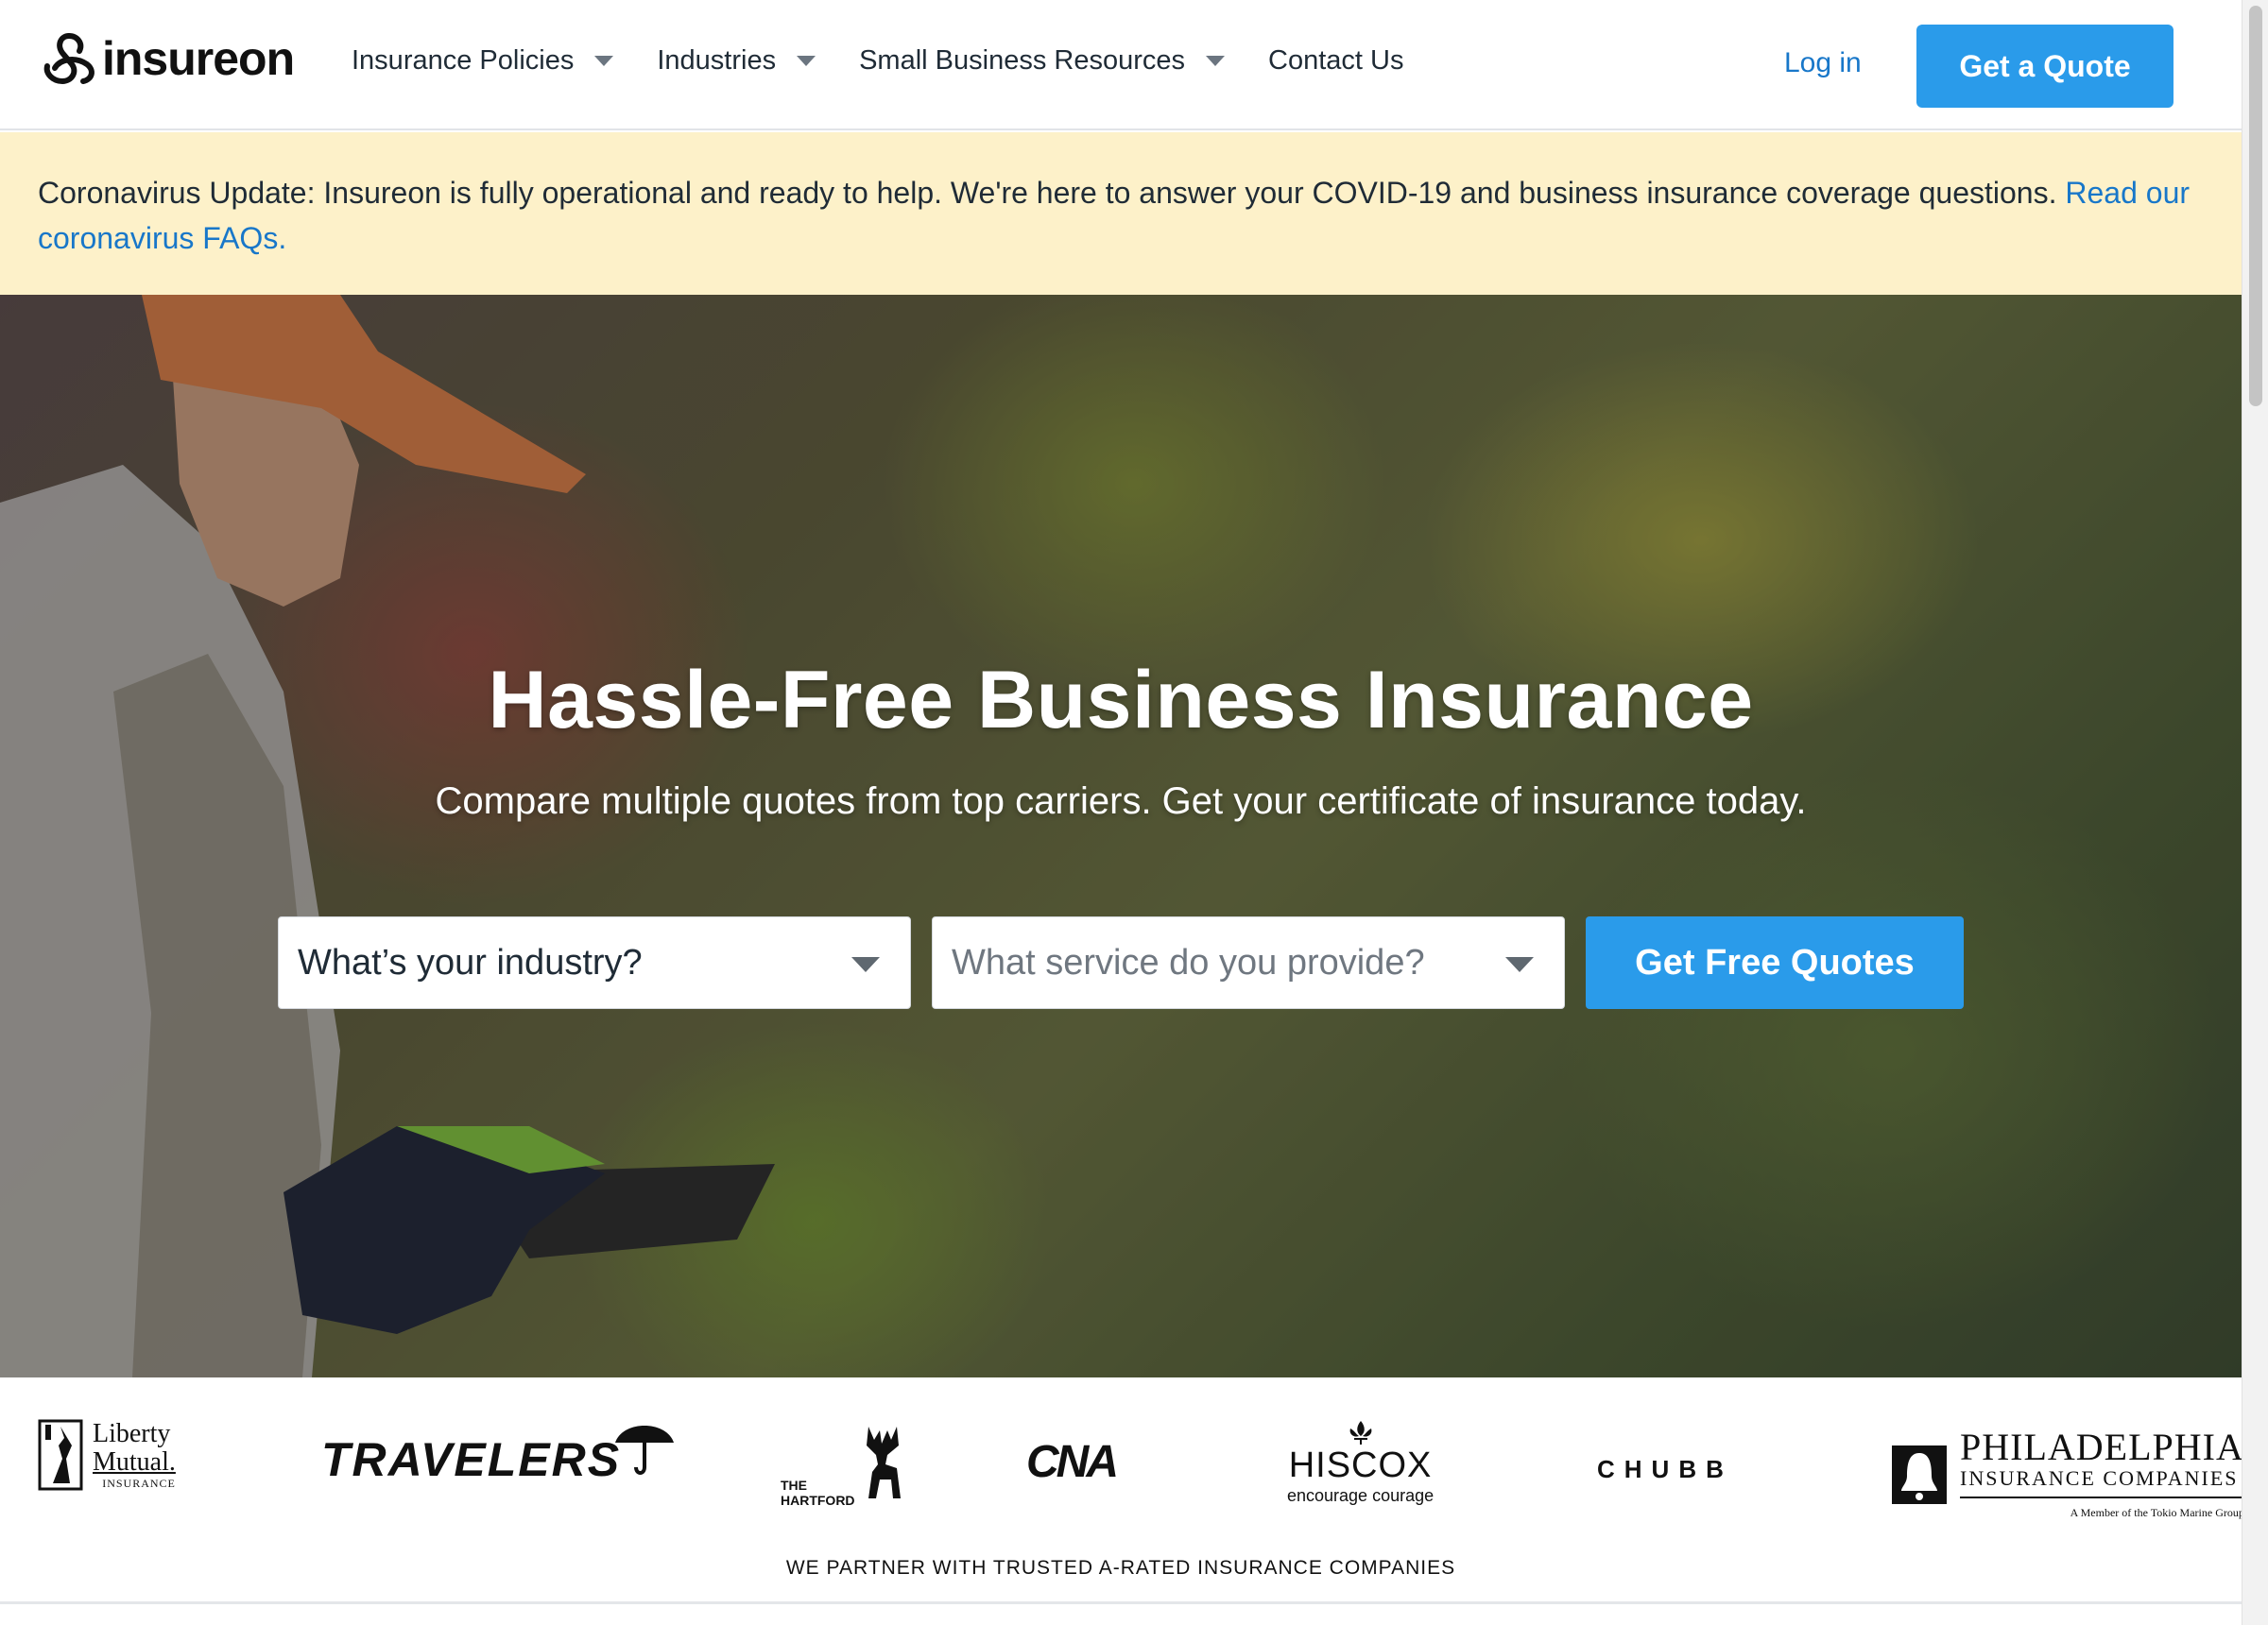  What do you see at coordinates (1360, 1465) in the screenshot?
I see `hiscox-wordmark: HISCOX` at bounding box center [1360, 1465].